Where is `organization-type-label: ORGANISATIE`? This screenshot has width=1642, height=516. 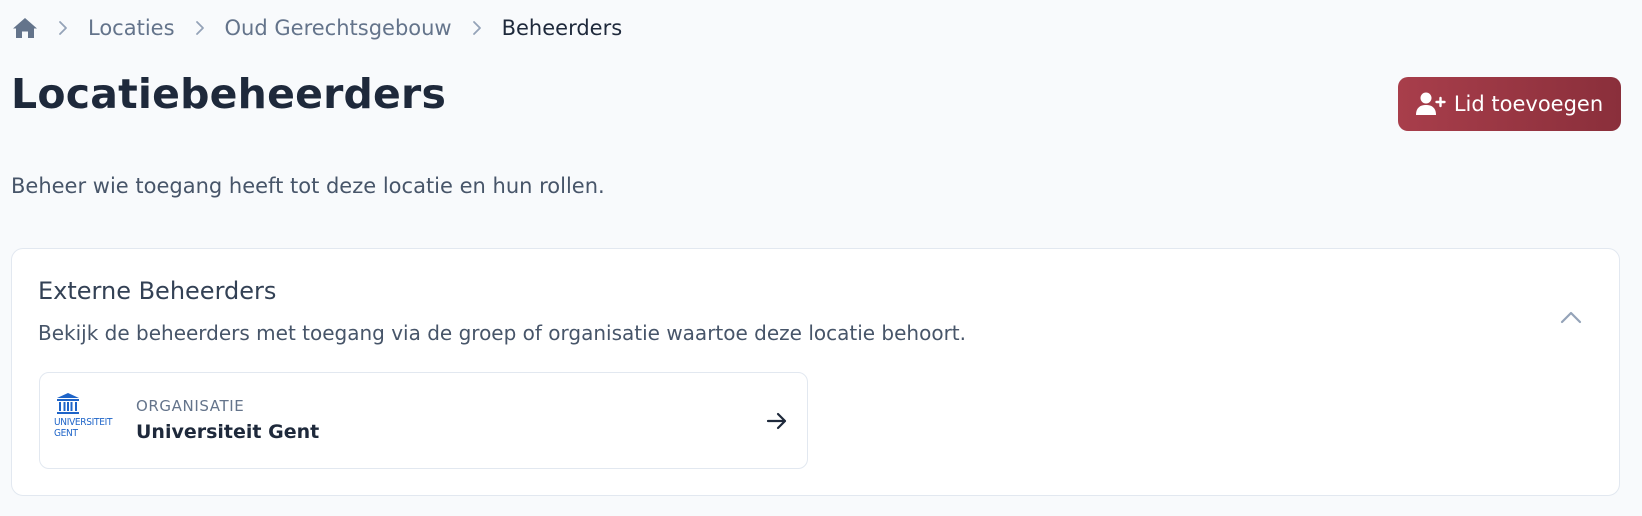 organization-type-label: ORGANISATIE is located at coordinates (190, 406).